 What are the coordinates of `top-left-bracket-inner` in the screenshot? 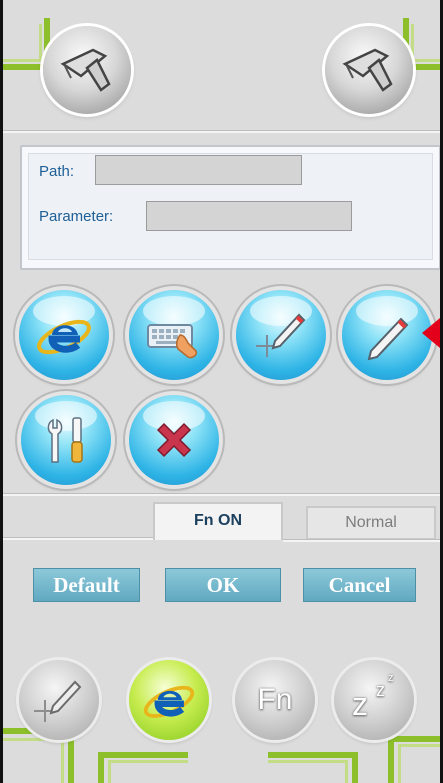 It's located at (22, 43).